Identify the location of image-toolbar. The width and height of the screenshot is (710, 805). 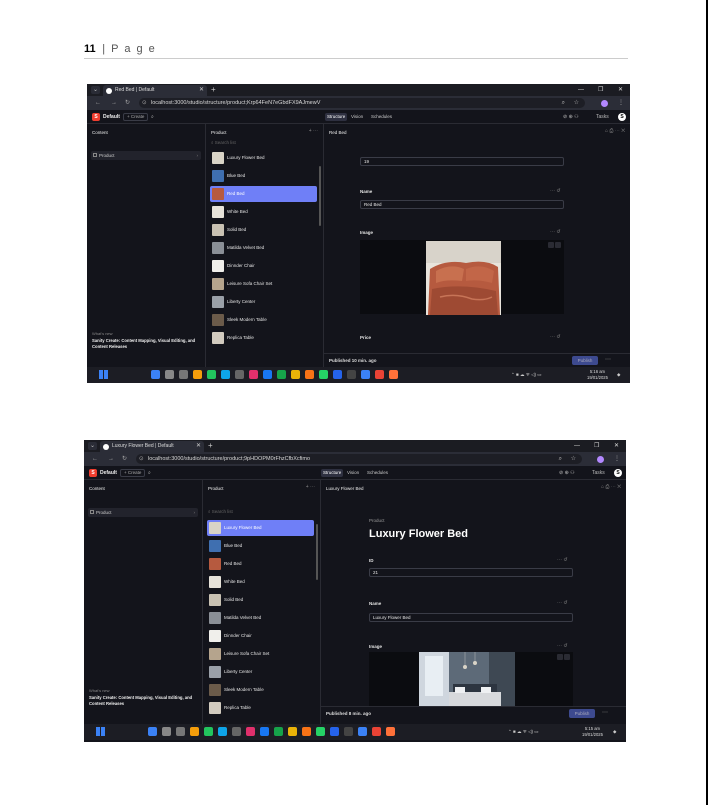
(563, 657).